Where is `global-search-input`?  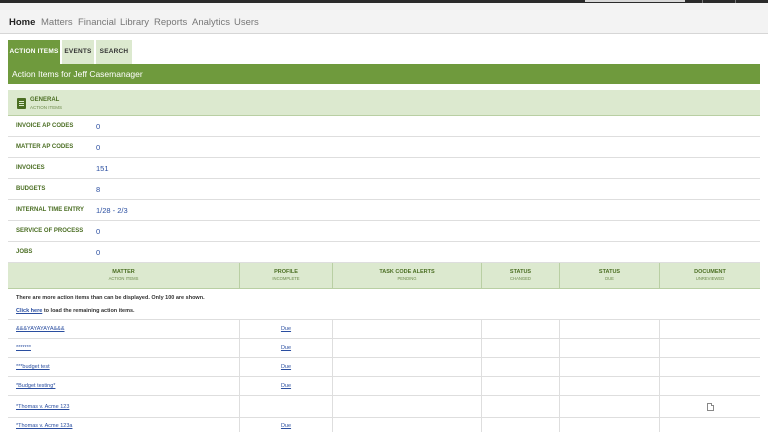 global-search-input is located at coordinates (635, 1).